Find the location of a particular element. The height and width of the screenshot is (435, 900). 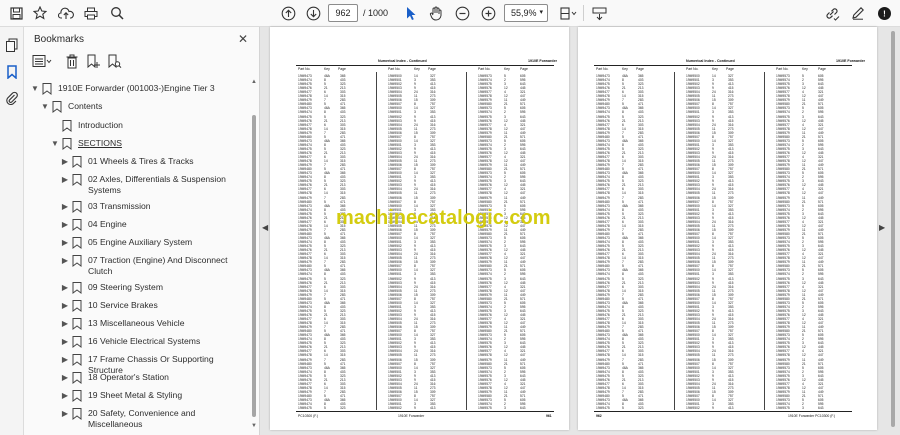

table-cell: 323 is located at coordinates (641, 408).